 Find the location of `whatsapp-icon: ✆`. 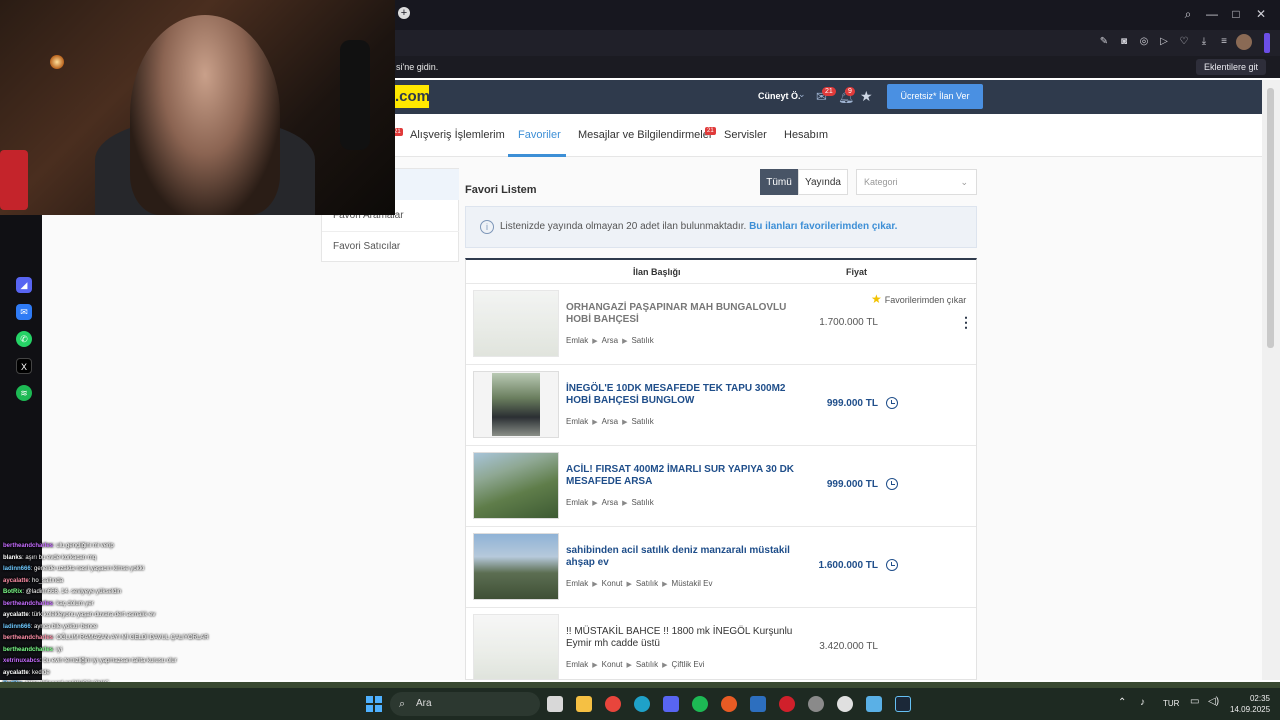

whatsapp-icon: ✆ is located at coordinates (24, 339).